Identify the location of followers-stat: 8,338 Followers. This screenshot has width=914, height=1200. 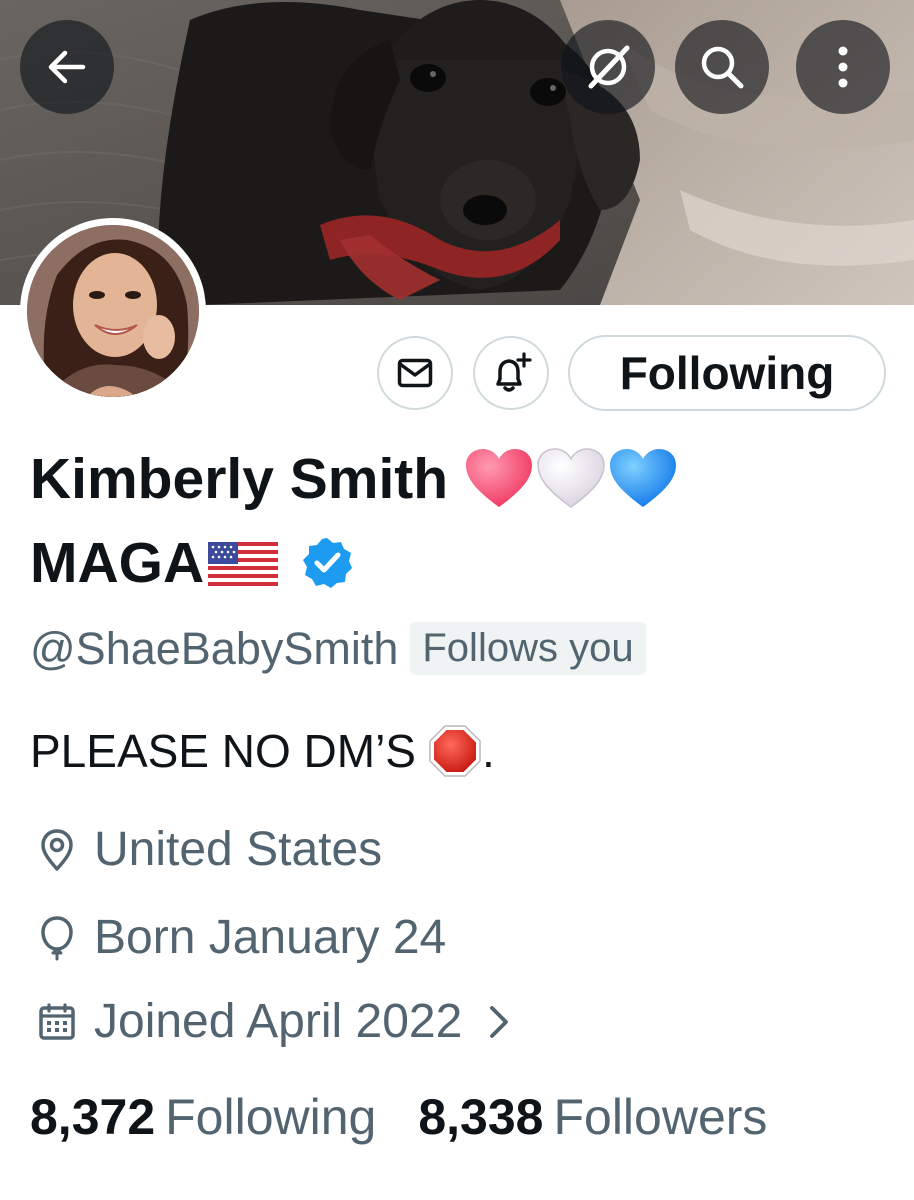
(592, 1117).